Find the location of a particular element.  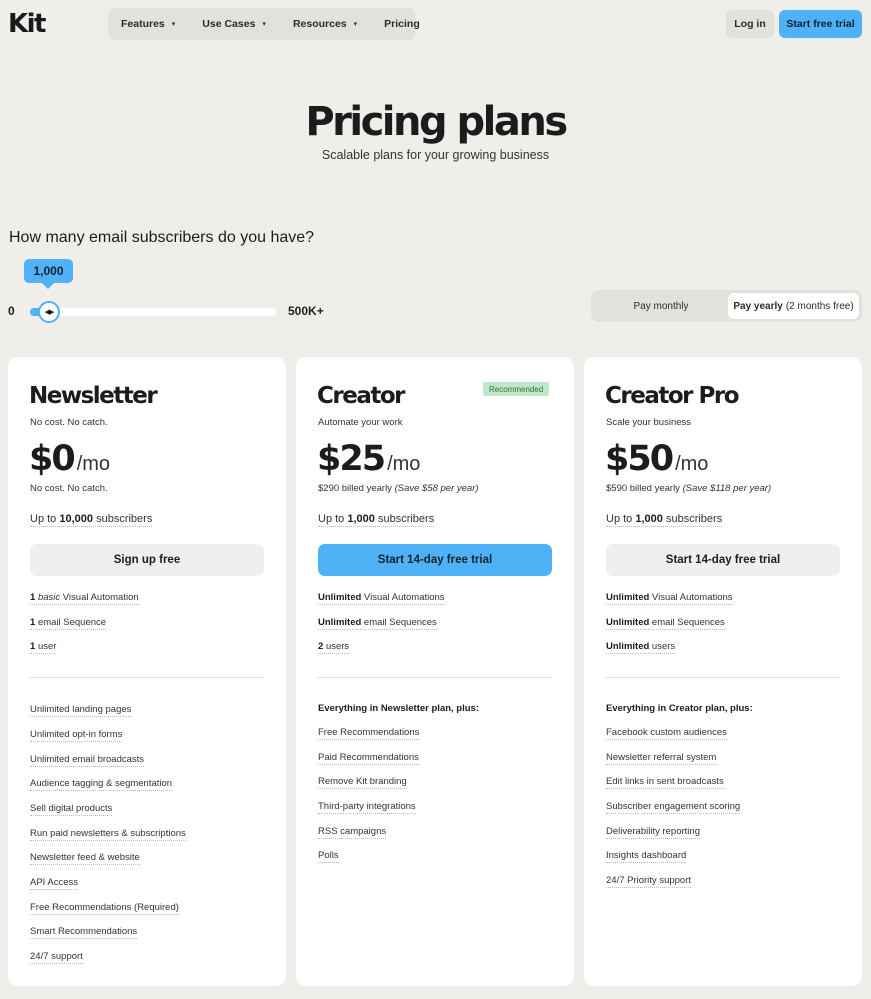

feature-item: Polls is located at coordinates (328, 856).